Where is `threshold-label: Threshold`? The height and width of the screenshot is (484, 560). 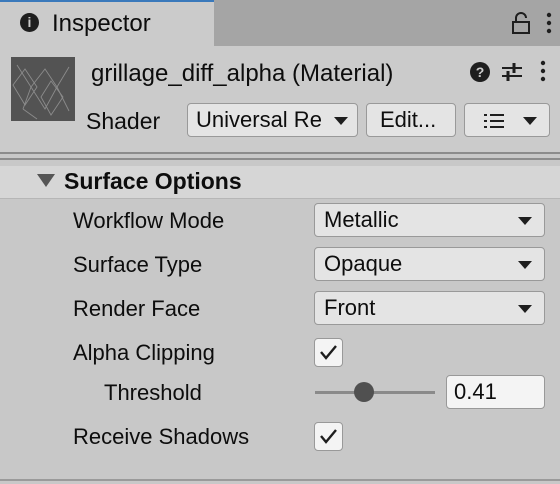 threshold-label: Threshold is located at coordinates (153, 392).